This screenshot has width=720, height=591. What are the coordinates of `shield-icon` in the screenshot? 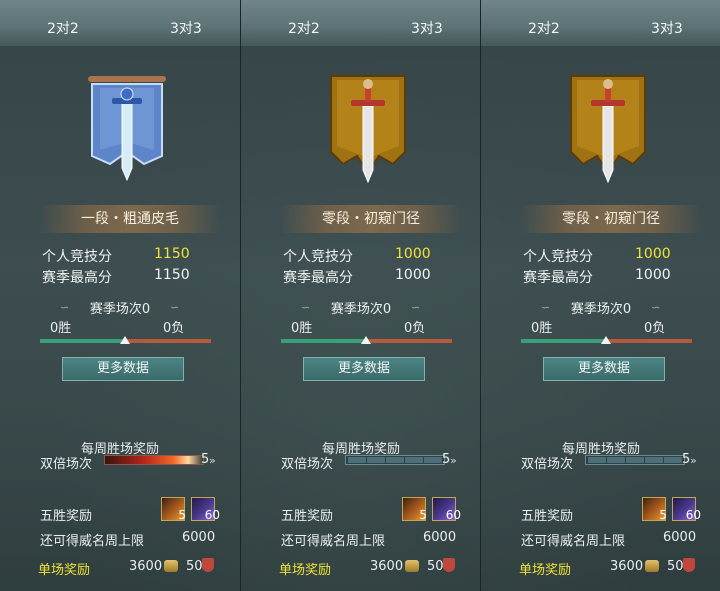 It's located at (449, 565).